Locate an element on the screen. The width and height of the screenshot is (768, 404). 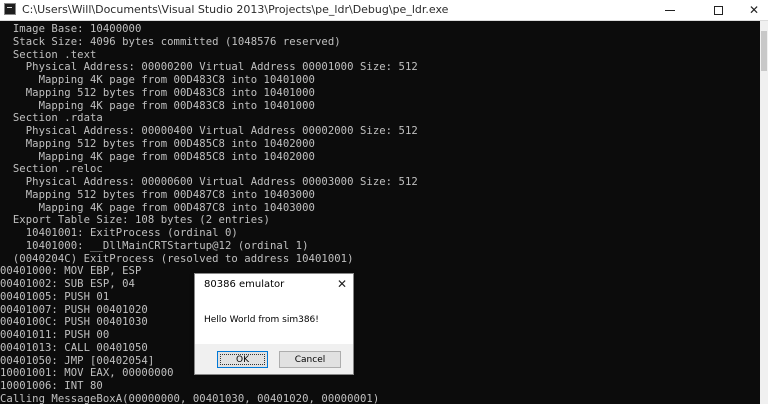
maximize-icon is located at coordinates (718, 10).